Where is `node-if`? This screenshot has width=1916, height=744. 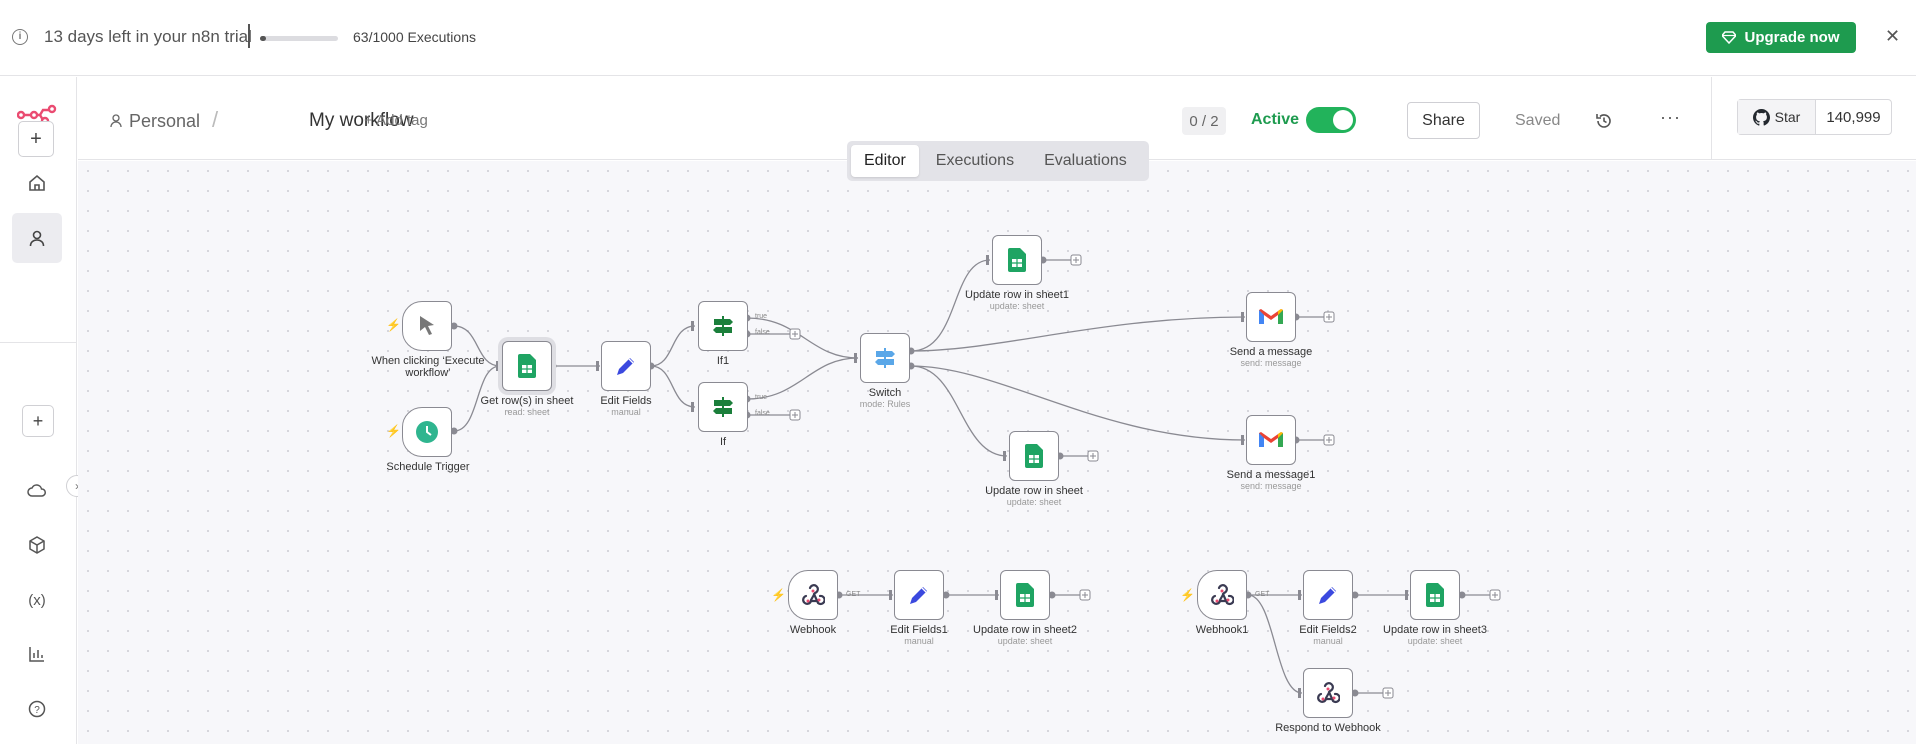 node-if is located at coordinates (723, 407).